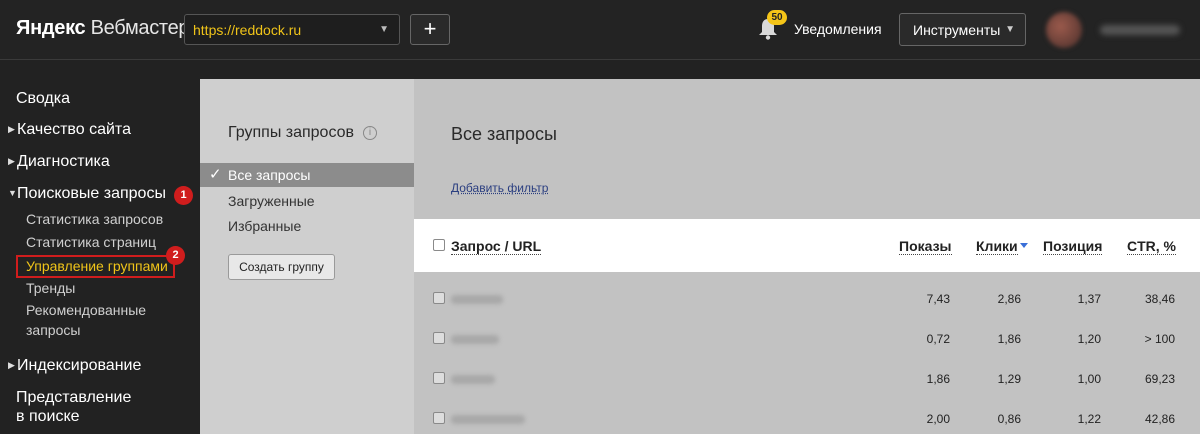 The image size is (1200, 434). I want to click on sidebar-subitem-trends: Тренды, so click(50, 288).